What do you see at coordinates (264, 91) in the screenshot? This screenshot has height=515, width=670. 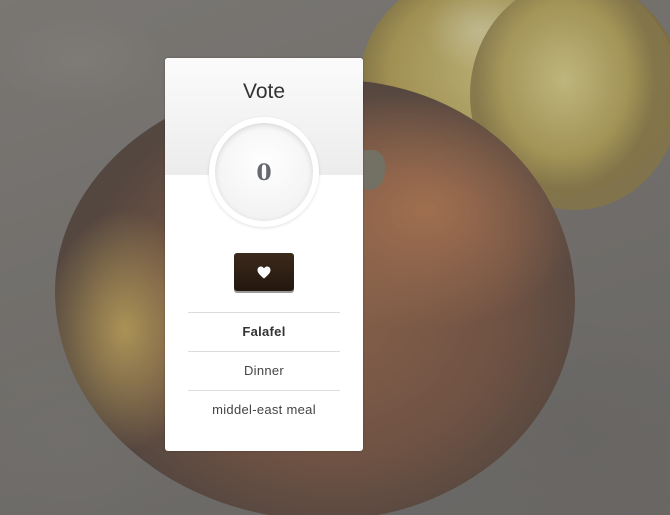 I see `card-title: Vote` at bounding box center [264, 91].